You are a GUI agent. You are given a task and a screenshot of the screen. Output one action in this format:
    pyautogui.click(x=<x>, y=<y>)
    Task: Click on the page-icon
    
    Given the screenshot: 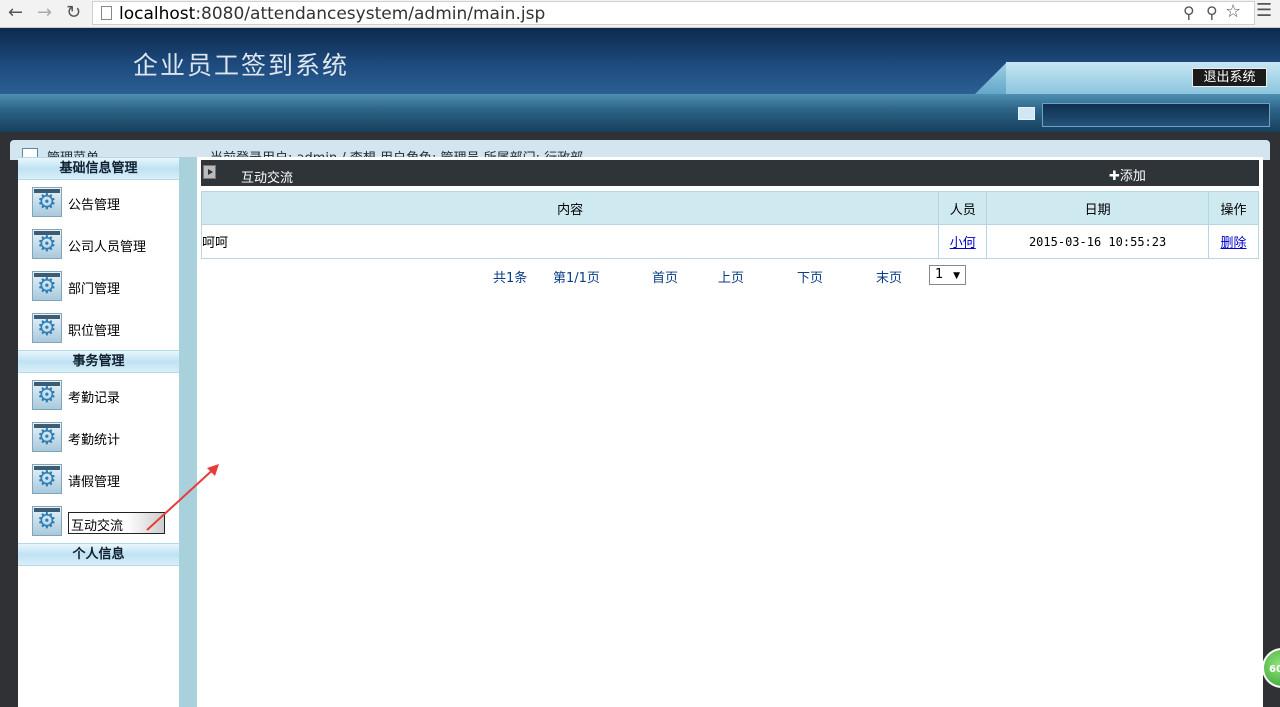 What is the action you would take?
    pyautogui.click(x=106, y=13)
    